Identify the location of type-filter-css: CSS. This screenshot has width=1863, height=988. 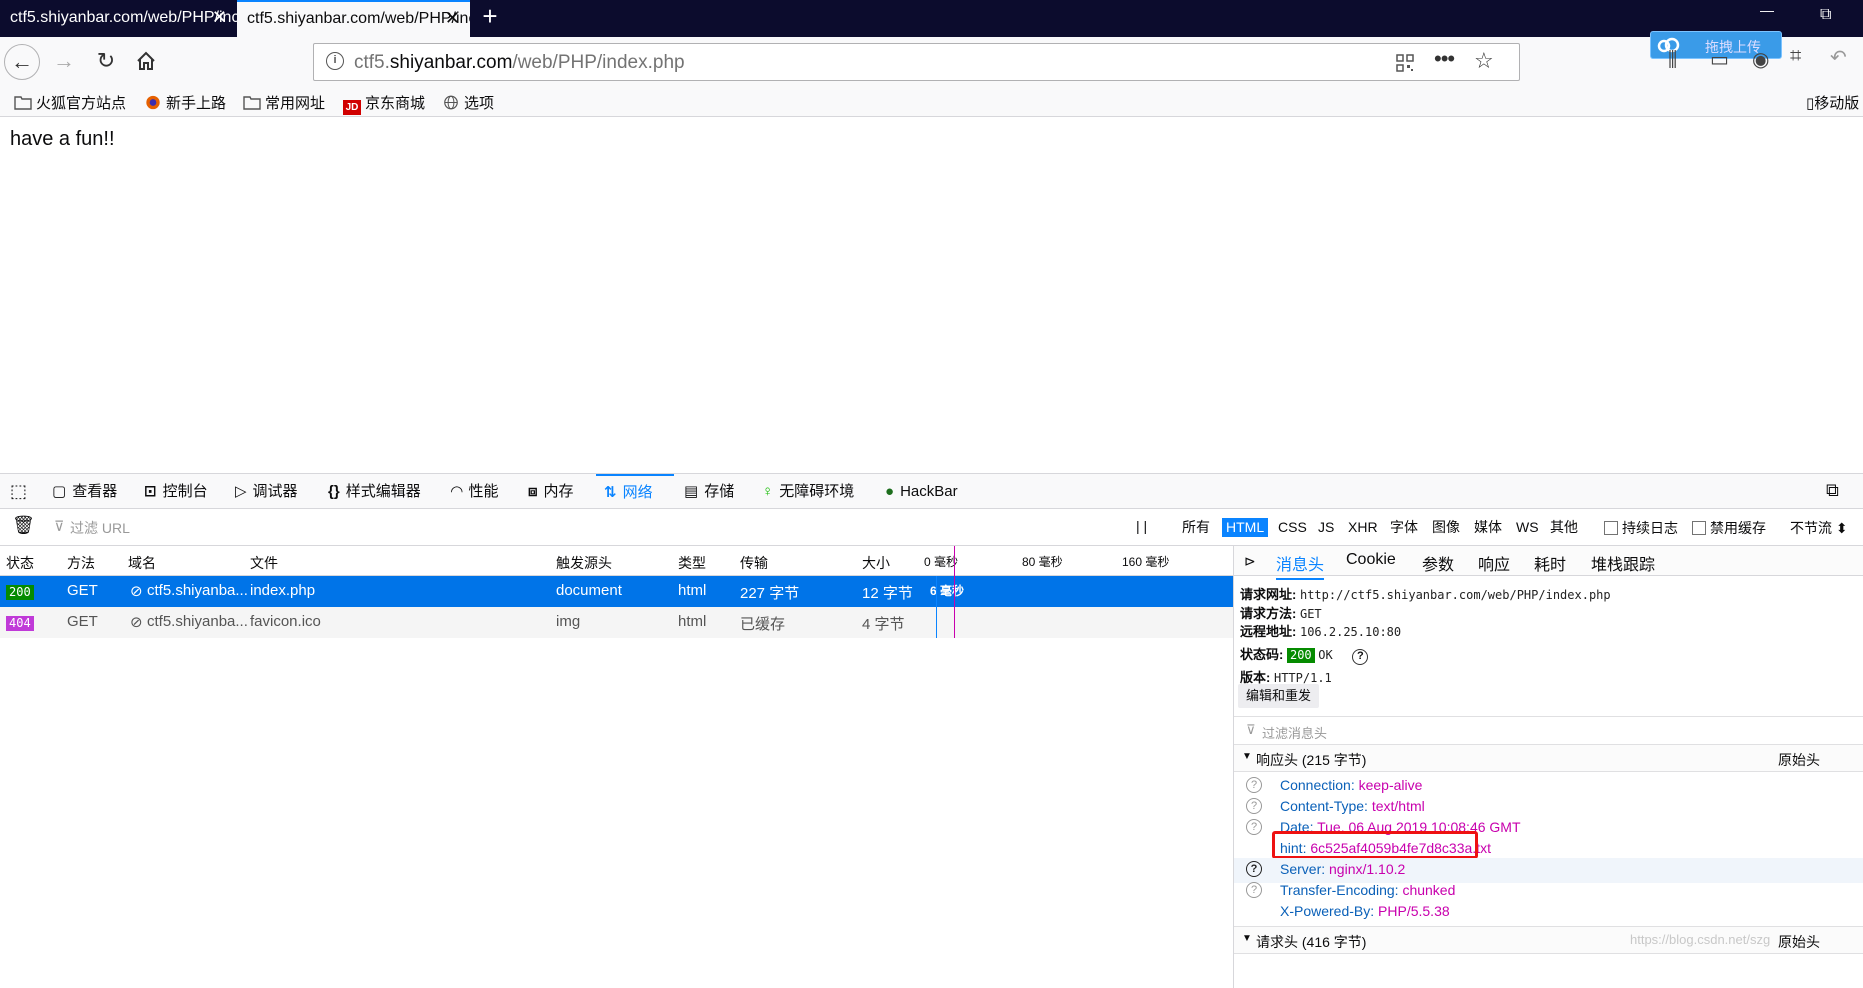
(1292, 527).